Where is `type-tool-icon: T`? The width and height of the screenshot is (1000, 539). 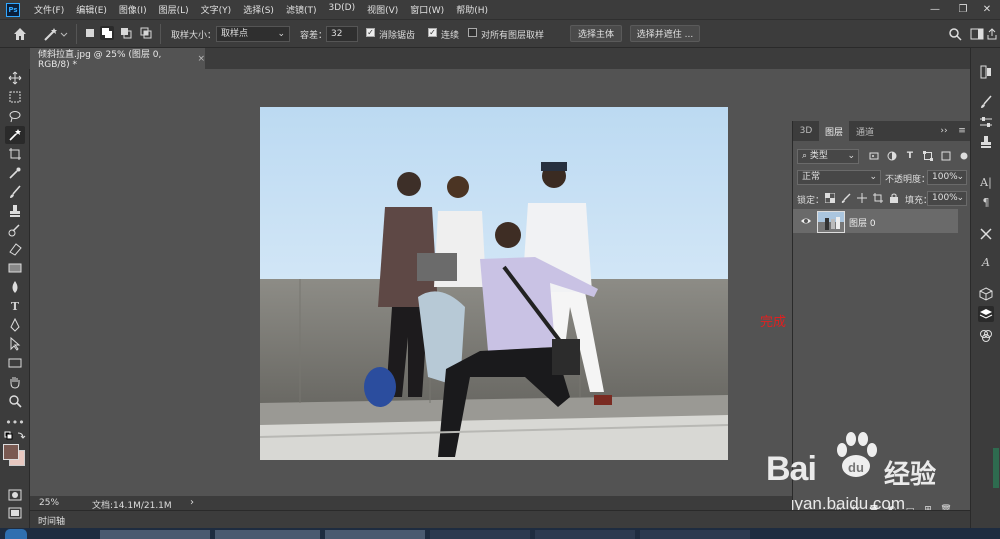
type-tool-icon: T is located at coordinates (15, 306).